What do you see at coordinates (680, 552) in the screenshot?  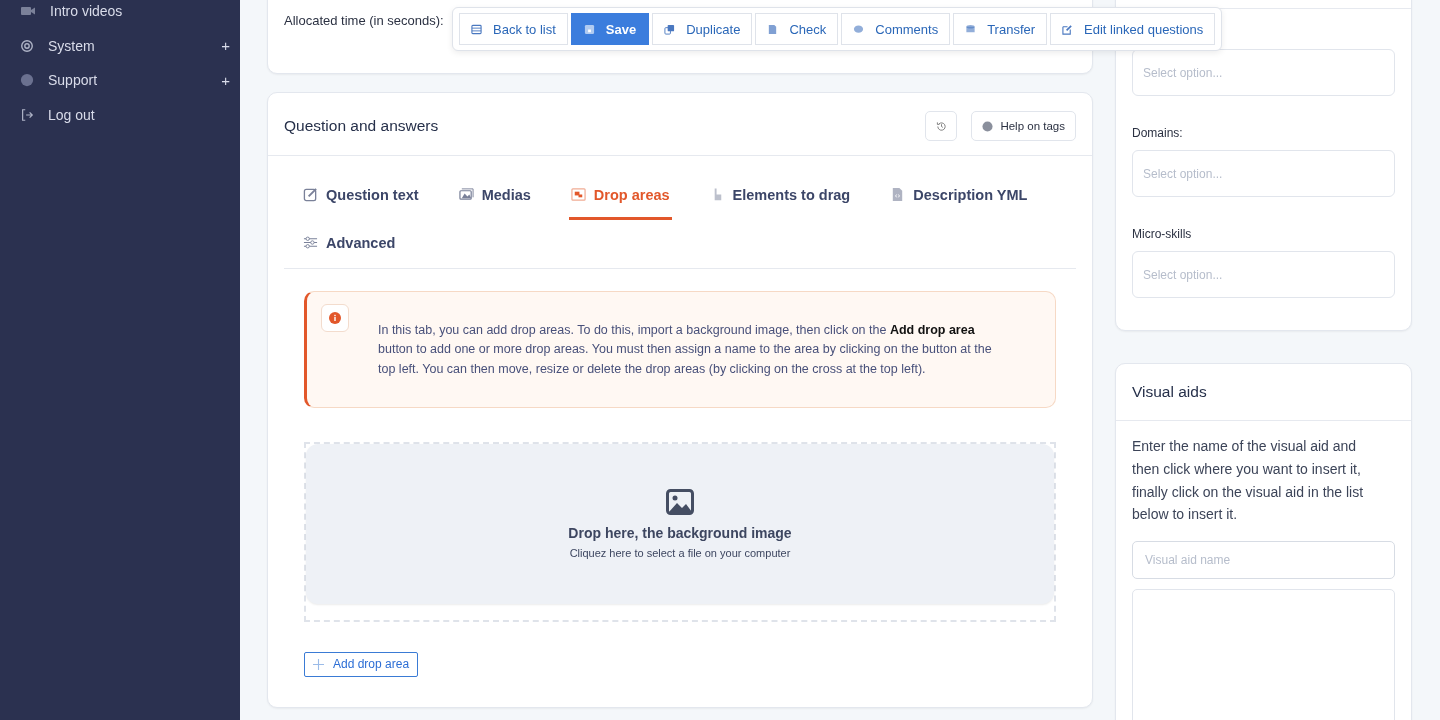 I see `drop-zone-hint: Cliquez here to select a file on your computer` at bounding box center [680, 552].